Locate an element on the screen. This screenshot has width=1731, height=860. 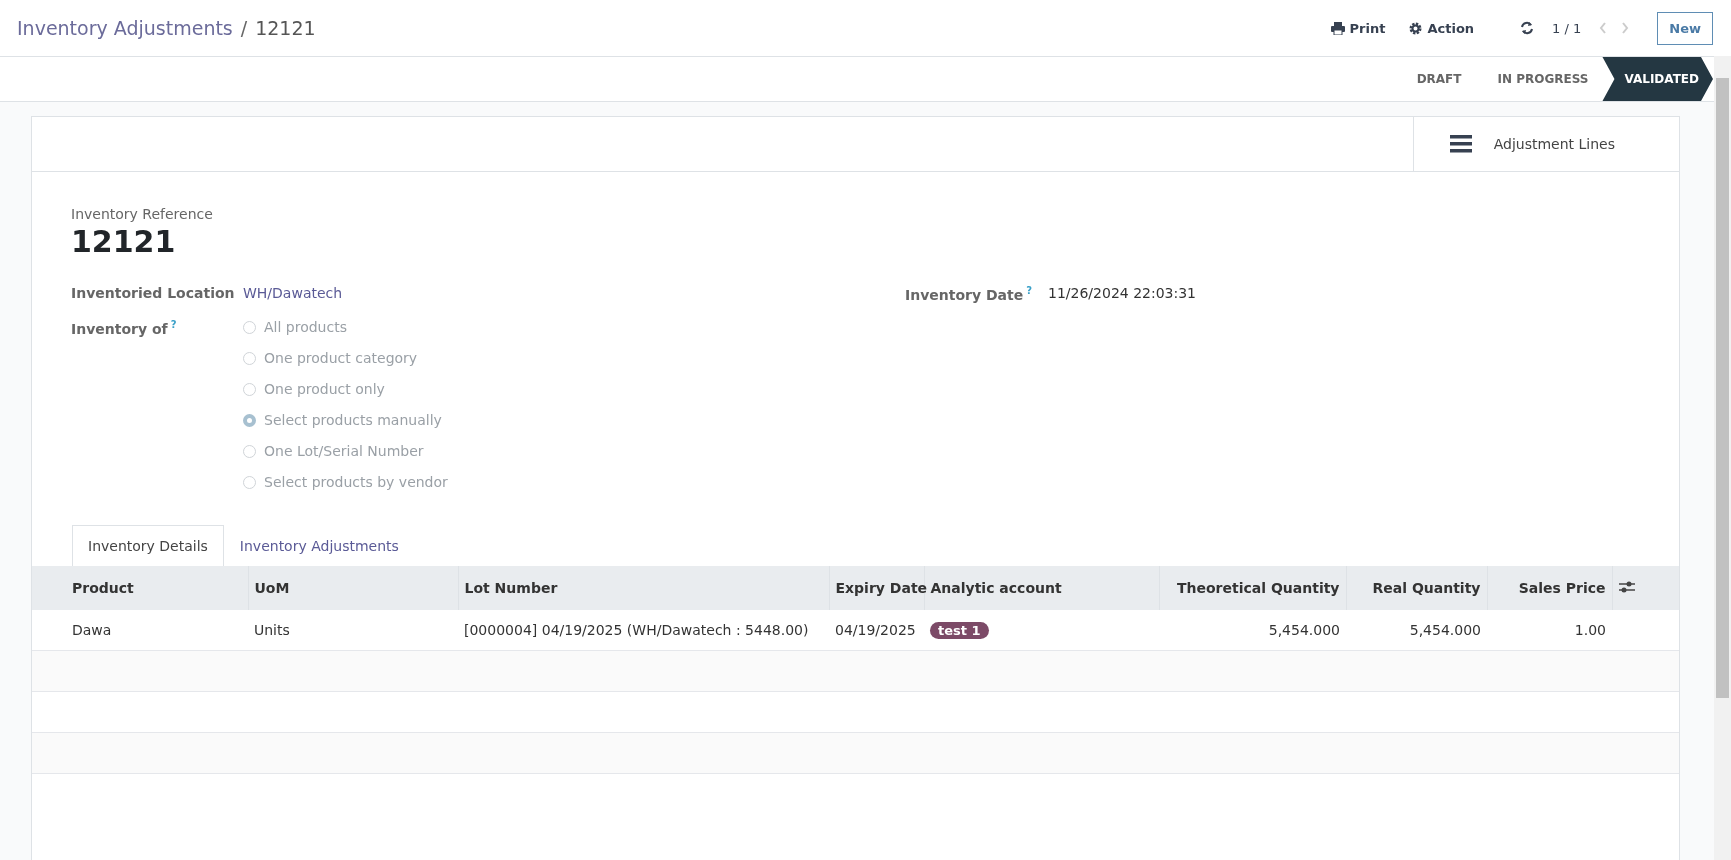
next-icon is located at coordinates (1625, 28).